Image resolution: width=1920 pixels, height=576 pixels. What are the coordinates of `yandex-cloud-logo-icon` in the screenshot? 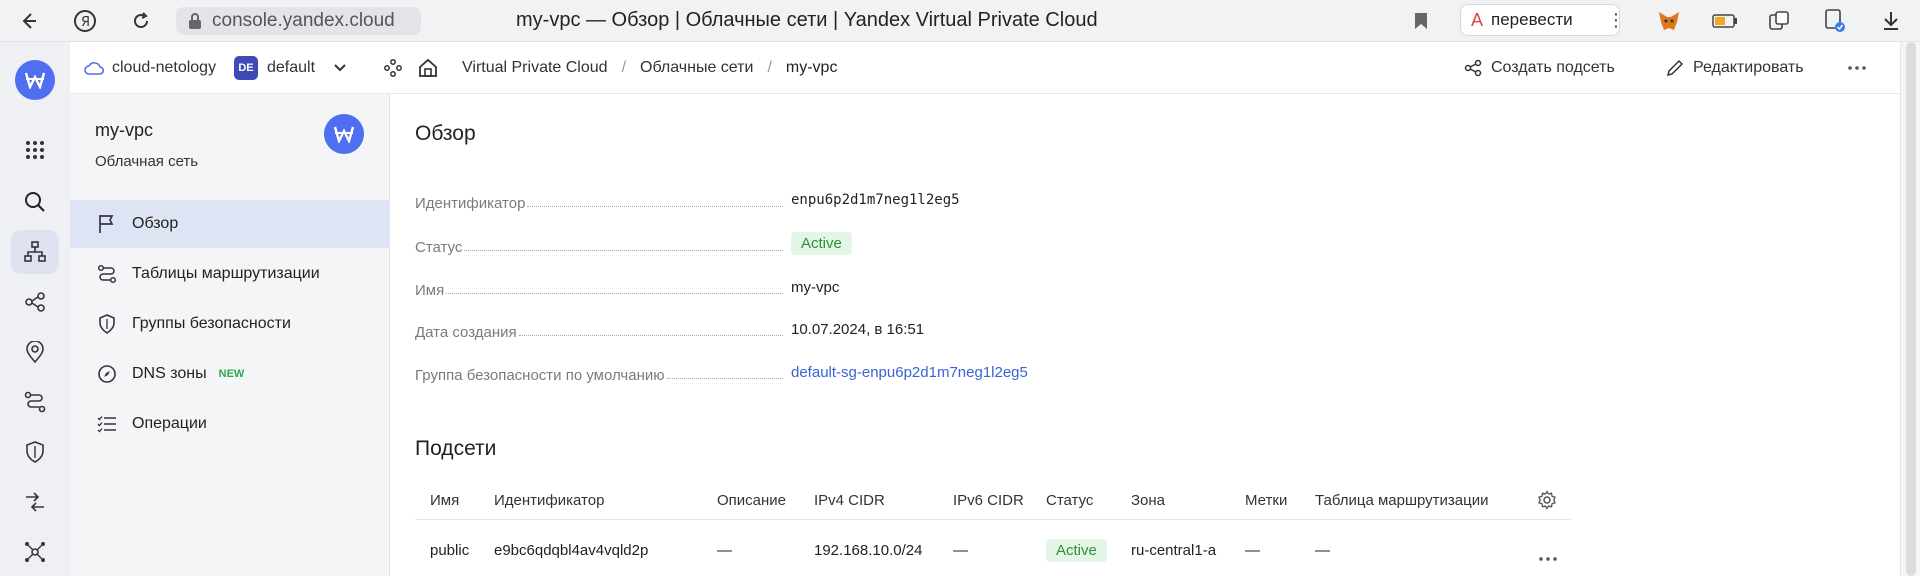 It's located at (35, 80).